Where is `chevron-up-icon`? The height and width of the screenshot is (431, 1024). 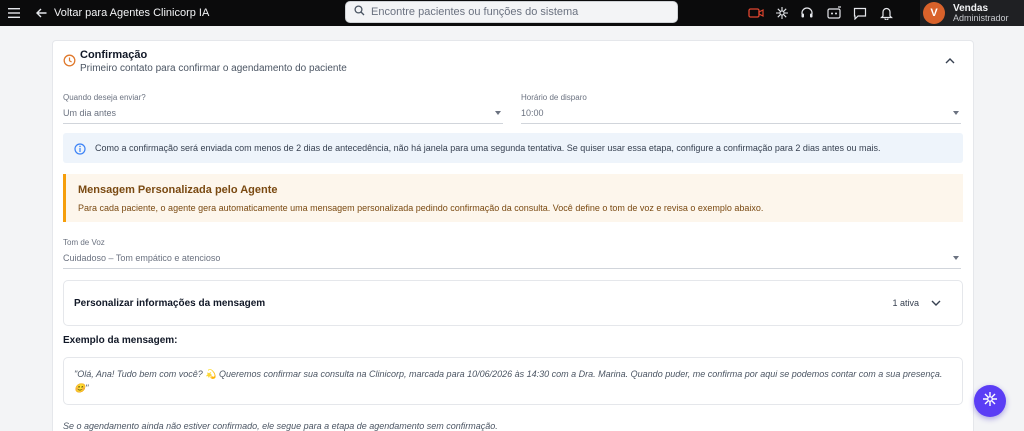
chevron-up-icon is located at coordinates (950, 61).